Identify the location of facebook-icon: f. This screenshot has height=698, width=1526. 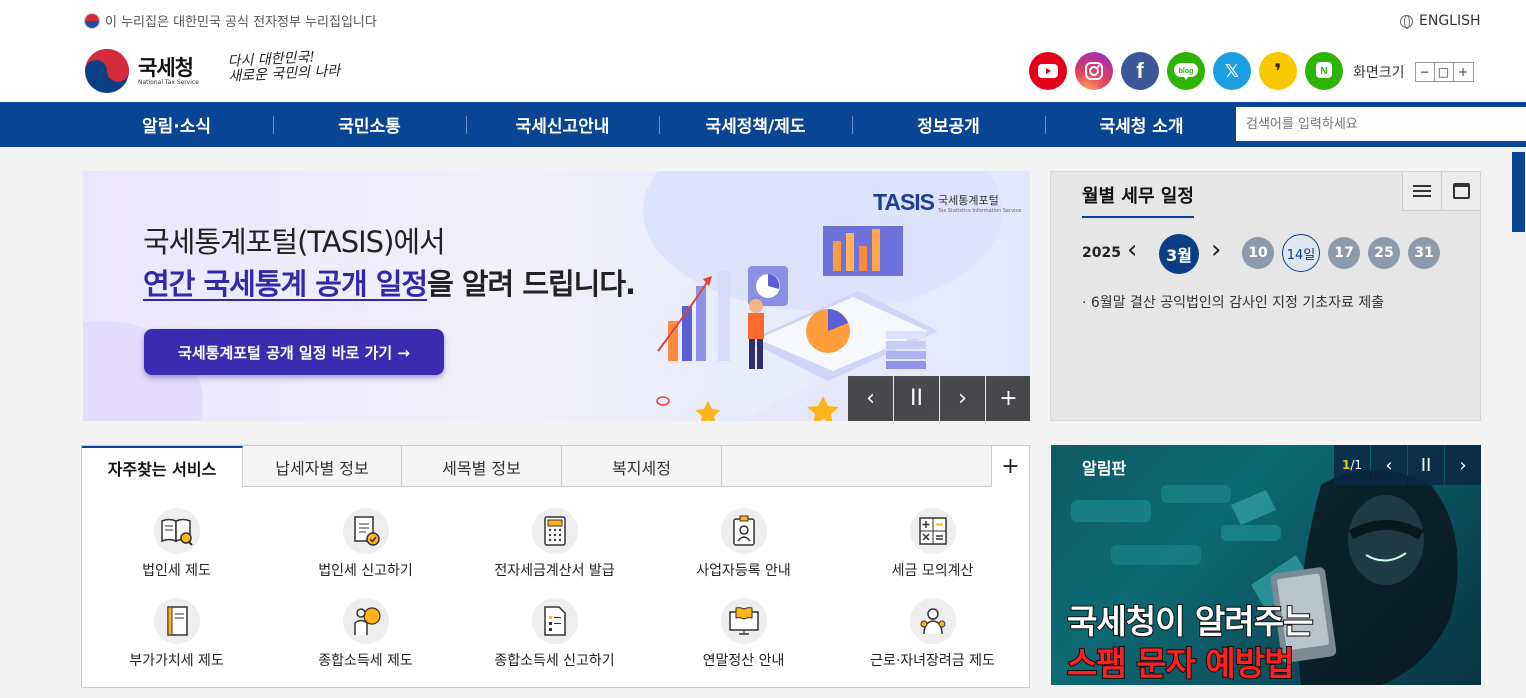
(1140, 71).